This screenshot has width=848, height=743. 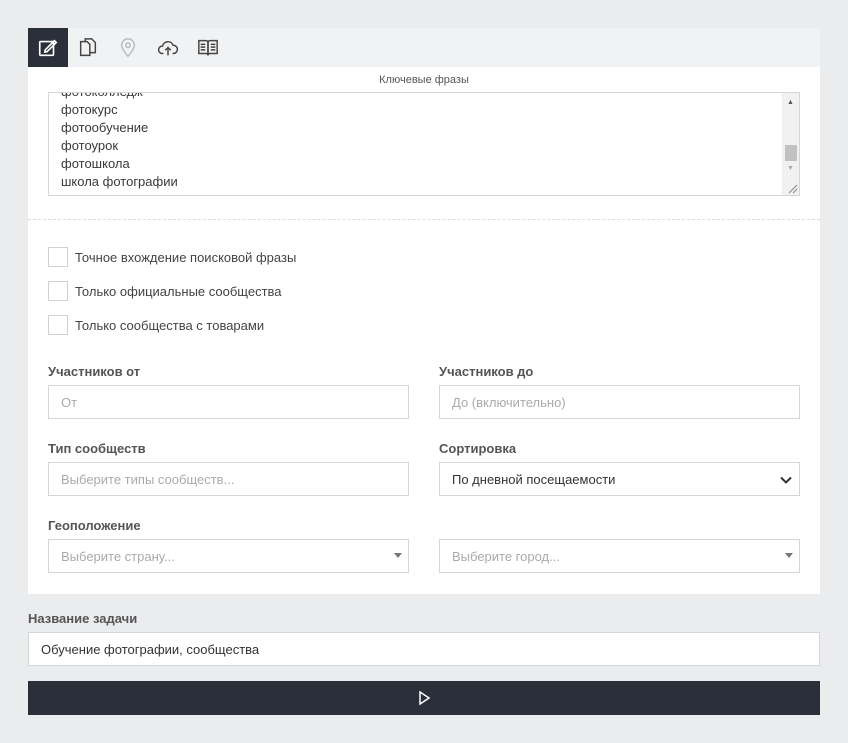 I want to click on scroll-up-icon: ▲, so click(x=790, y=102).